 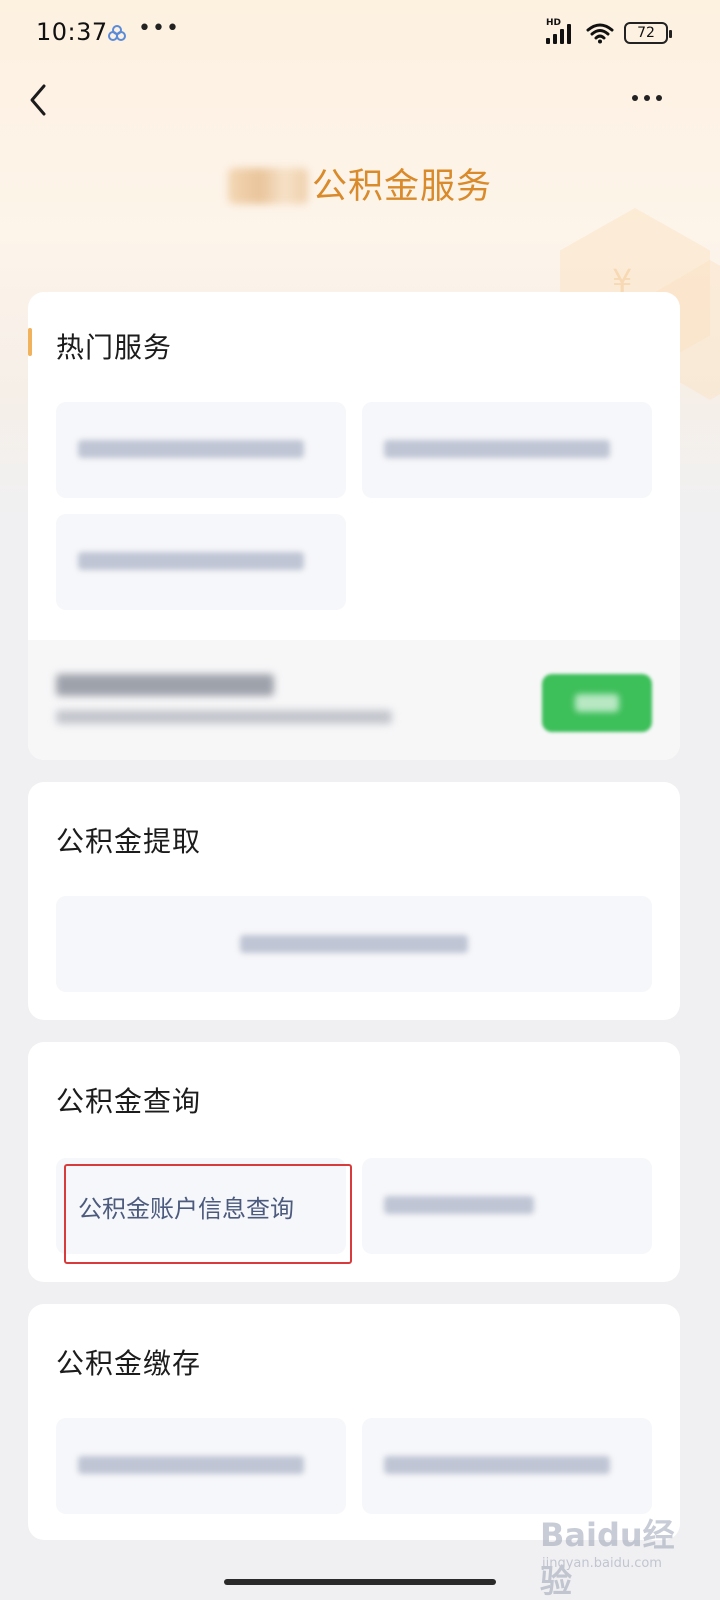 What do you see at coordinates (129, 1101) in the screenshot?
I see `section-title-query: 公积金查询` at bounding box center [129, 1101].